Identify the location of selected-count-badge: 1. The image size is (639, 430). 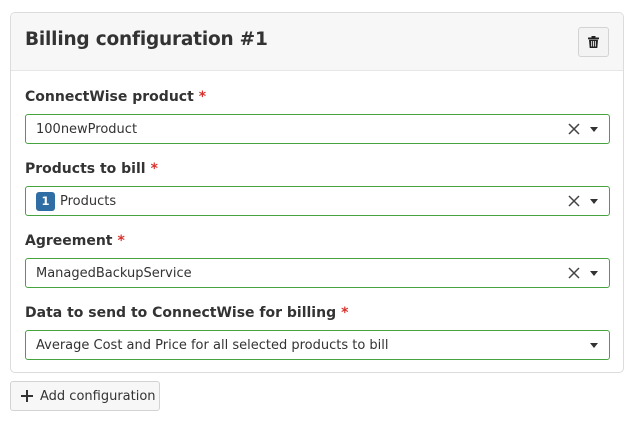
(45, 201).